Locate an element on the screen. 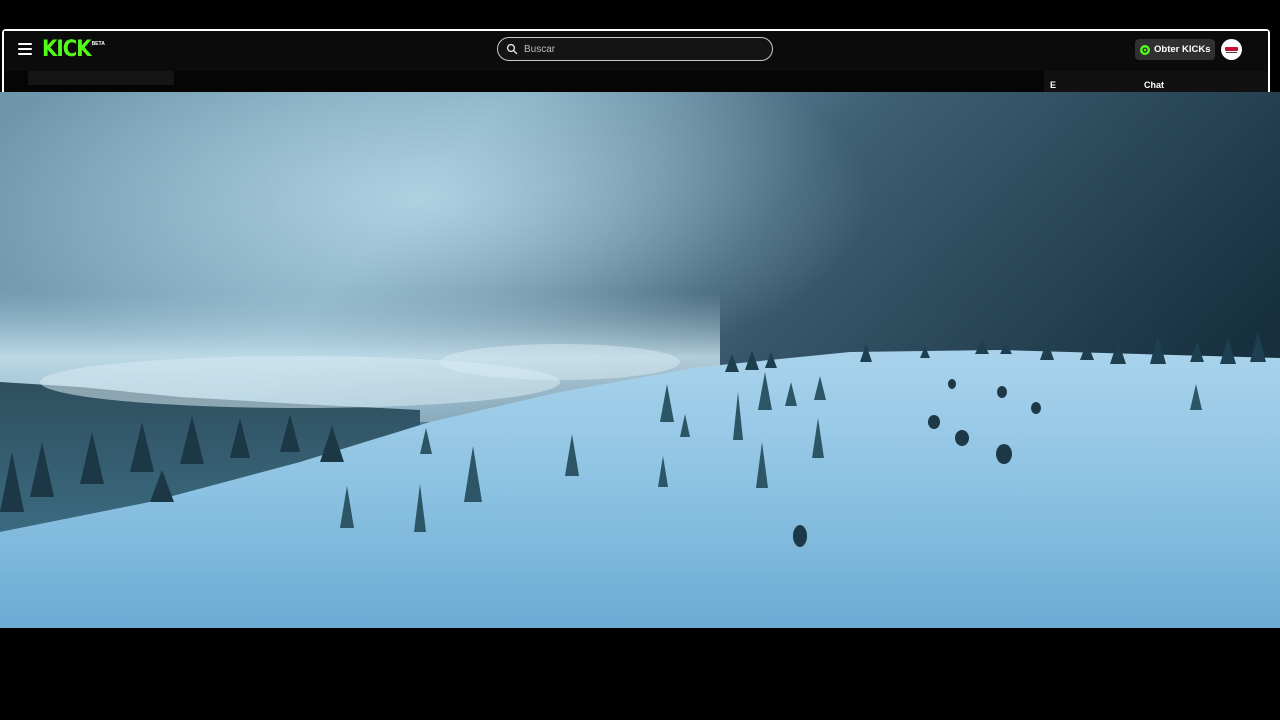  avatar-logo-underline is located at coordinates (1231, 52).